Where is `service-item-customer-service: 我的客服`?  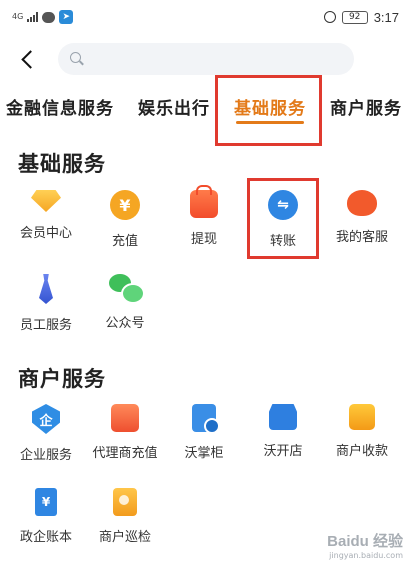
service-item-customer-service: 我的客服 is located at coordinates (362, 217).